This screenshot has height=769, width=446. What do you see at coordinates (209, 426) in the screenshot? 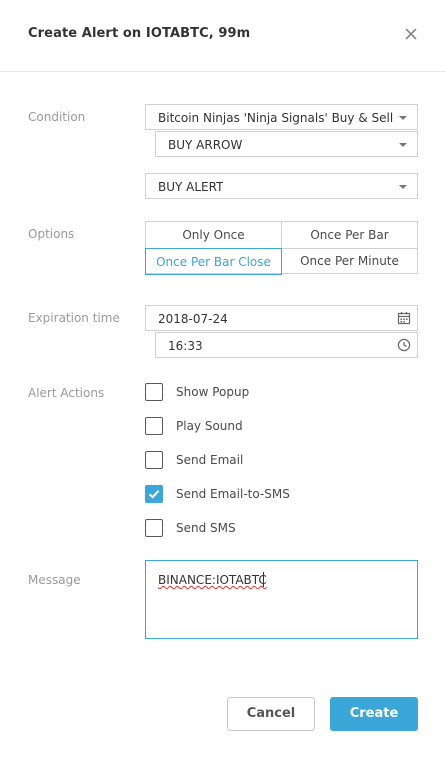
I see `play-sound-label: Play Sound` at bounding box center [209, 426].